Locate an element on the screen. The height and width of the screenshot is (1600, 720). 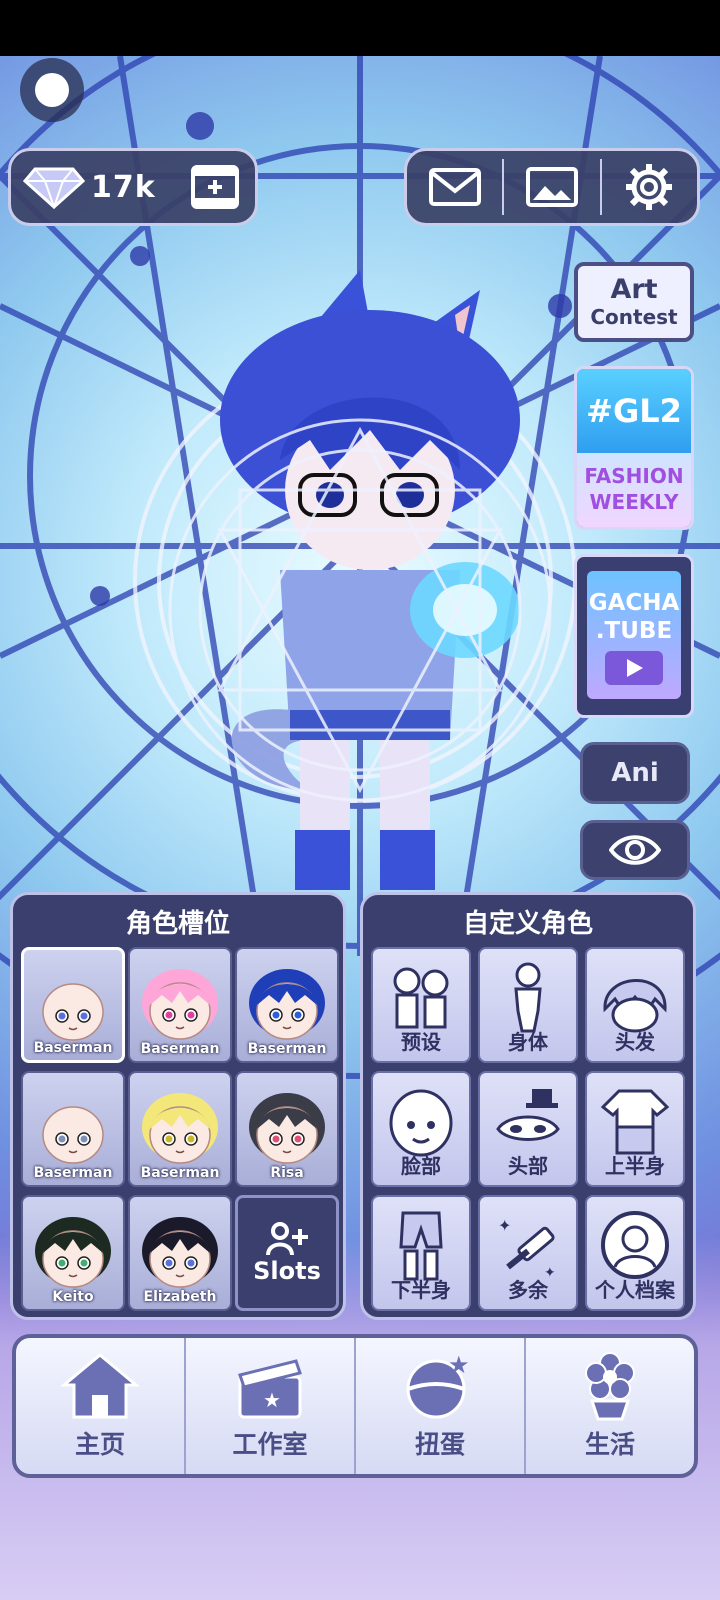
customize-lower-body-button: 下半身 is located at coordinates (421, 1253).